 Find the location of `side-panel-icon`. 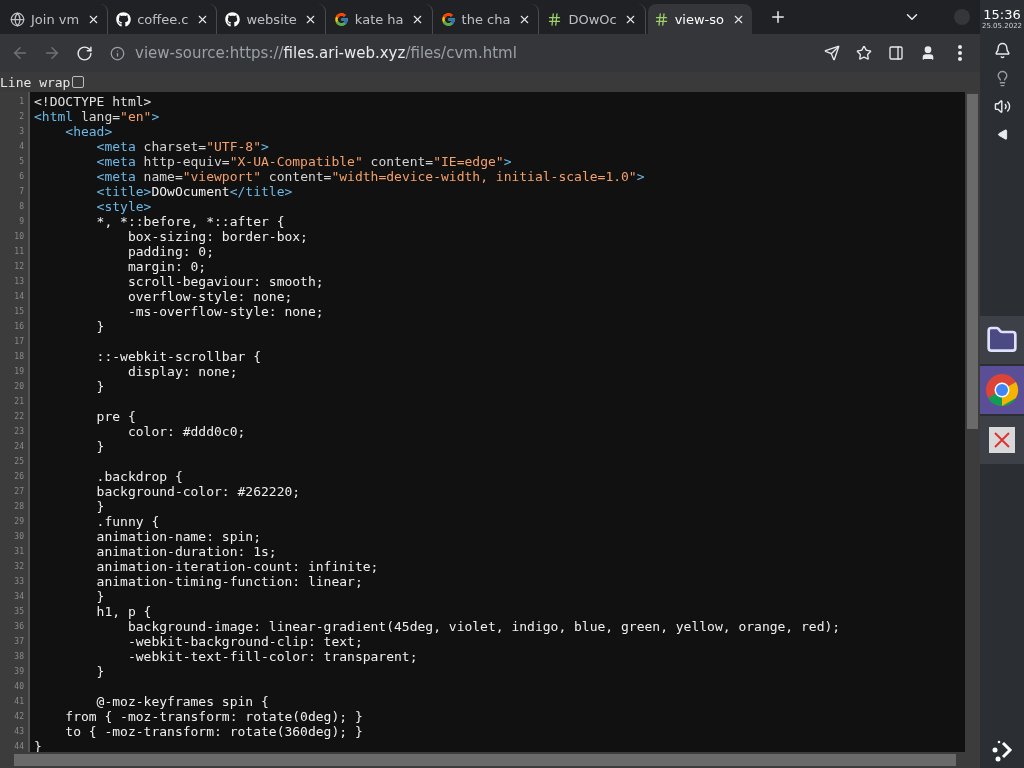

side-panel-icon is located at coordinates (896, 53).